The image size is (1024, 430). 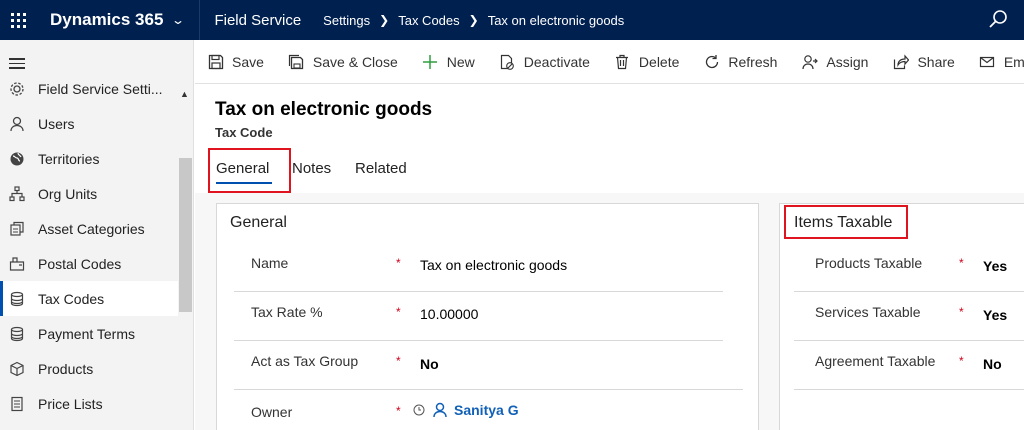 I want to click on sidebar-item-tax-codes: Tax Codes, so click(x=89, y=298).